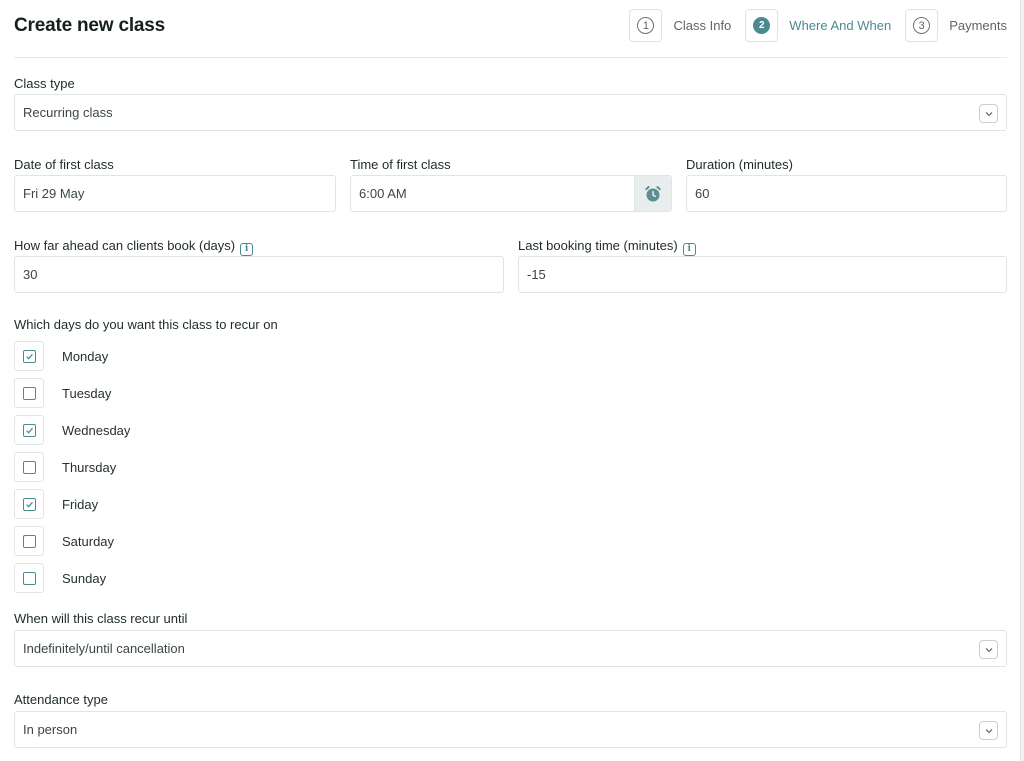 The image size is (1024, 761). What do you see at coordinates (54, 193) in the screenshot?
I see `date-first-value: Fri 29 May` at bounding box center [54, 193].